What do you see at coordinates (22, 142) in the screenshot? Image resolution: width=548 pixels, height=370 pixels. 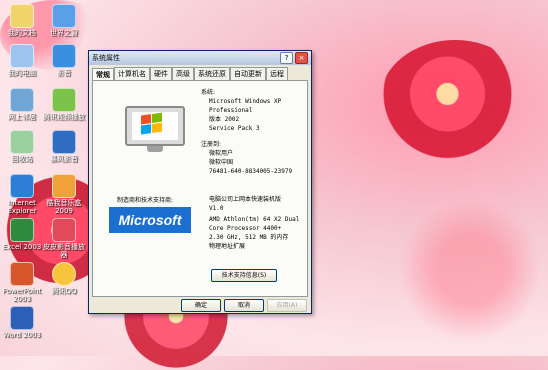 I see `recycle-bin-icon` at bounding box center [22, 142].